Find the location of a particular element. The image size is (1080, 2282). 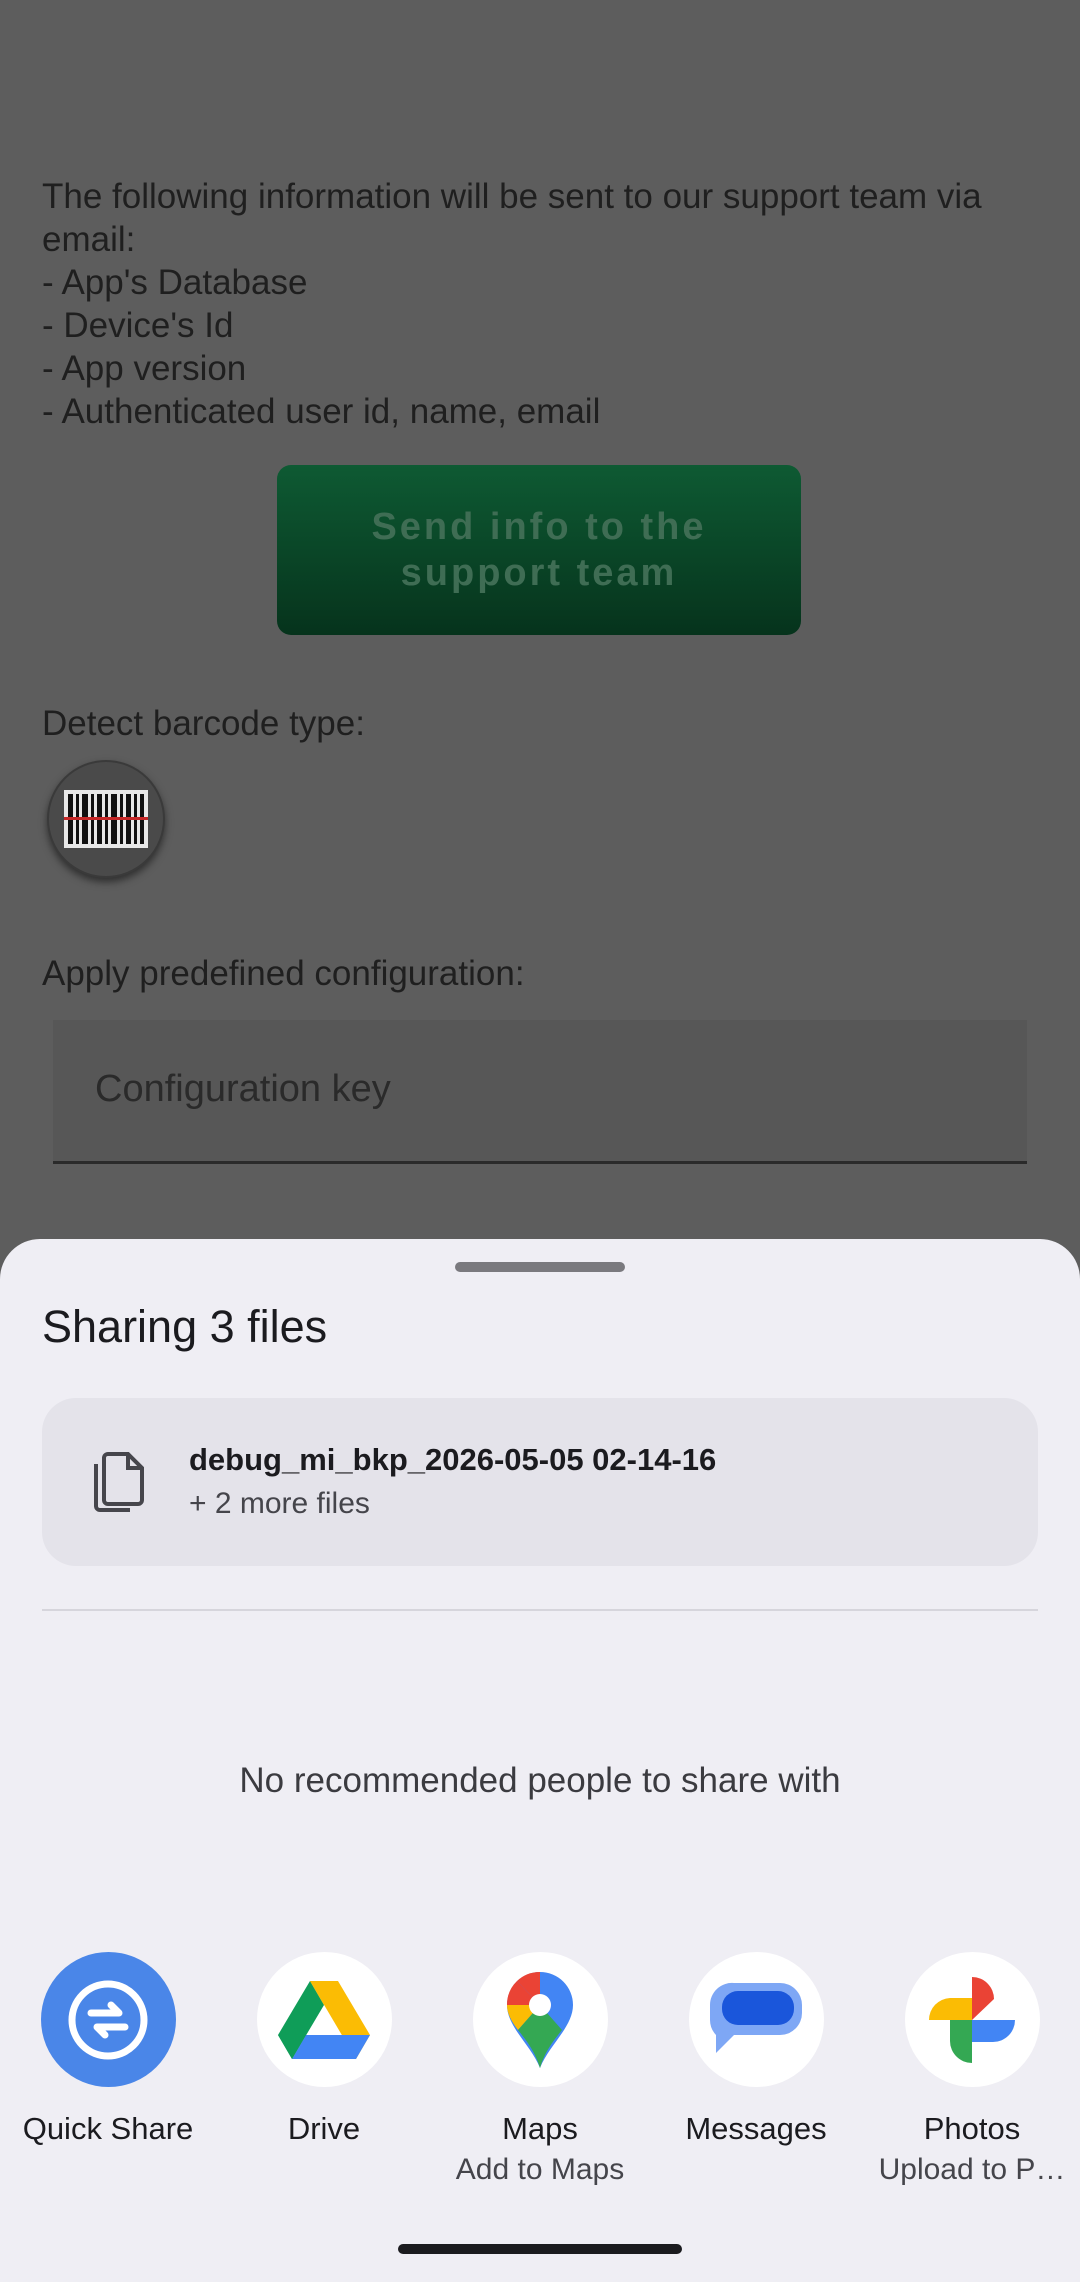

share-target-label: Maps is located at coordinates (540, 2128).